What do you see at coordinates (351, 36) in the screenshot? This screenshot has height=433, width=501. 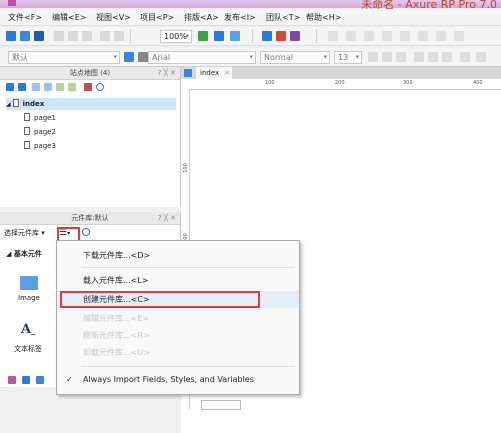 I see `distribute-icon` at bounding box center [351, 36].